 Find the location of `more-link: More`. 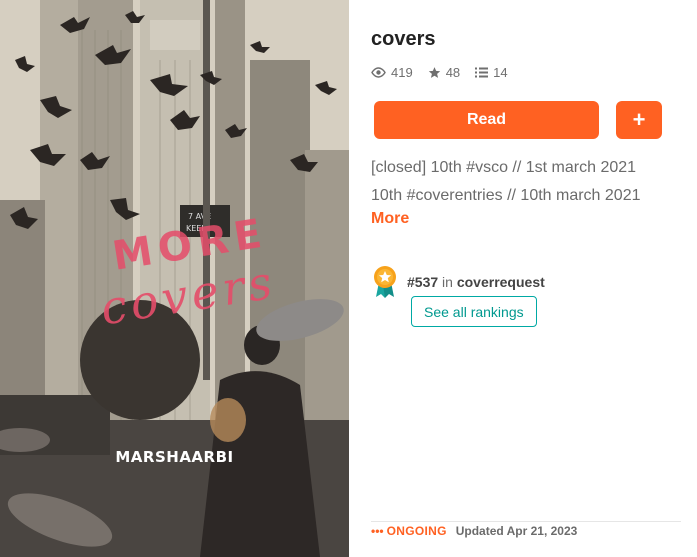

more-link: More is located at coordinates (390, 219).